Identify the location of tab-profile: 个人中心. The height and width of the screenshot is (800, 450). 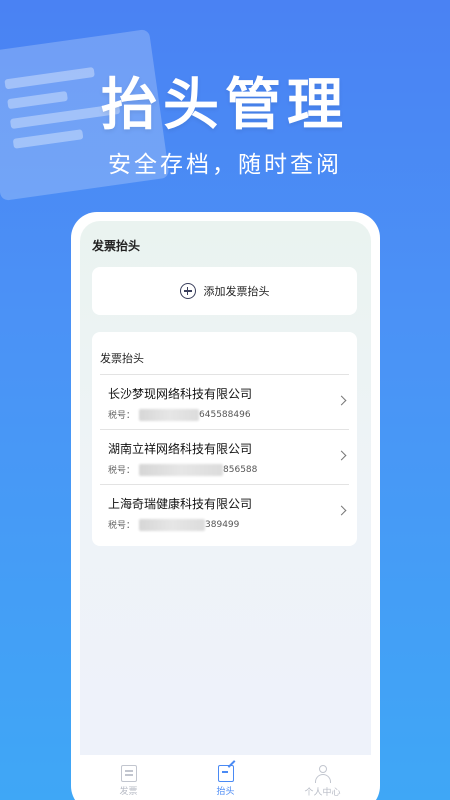
(323, 781).